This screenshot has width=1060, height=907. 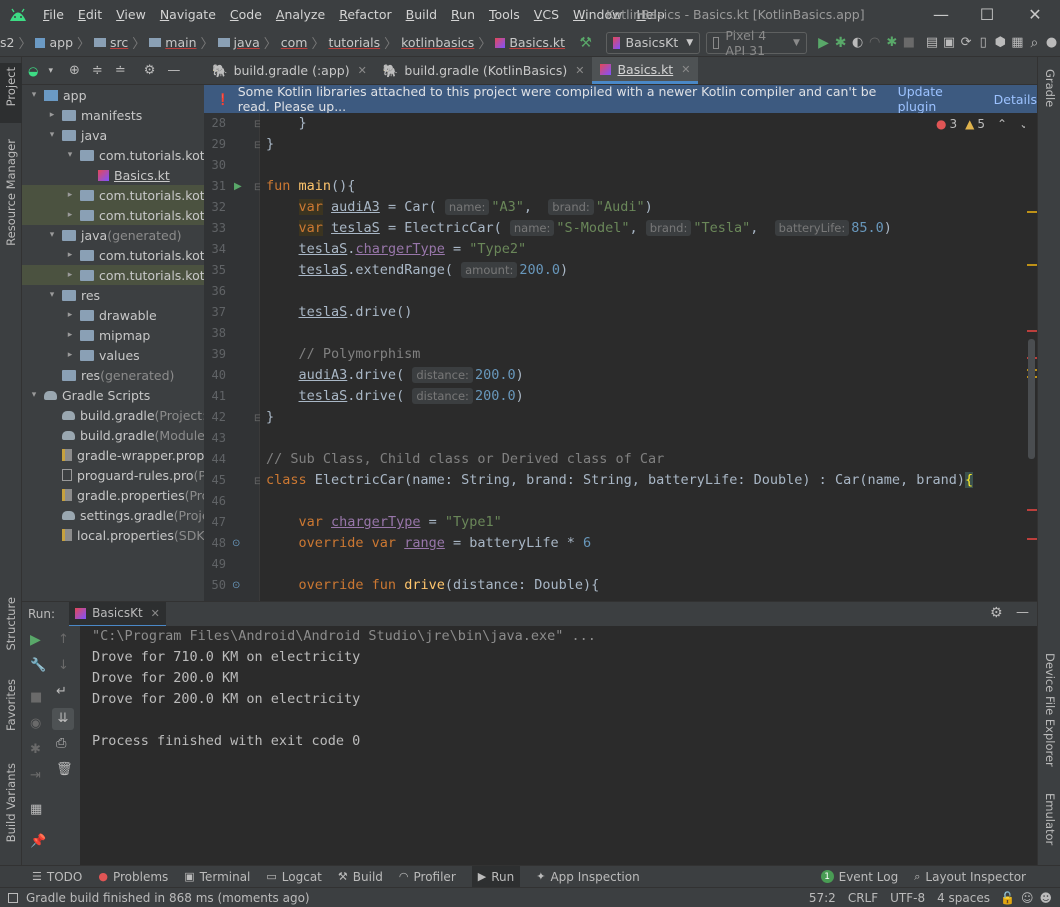 I want to click on tree-item: build.gradle (Module:, so click(x=113, y=435).